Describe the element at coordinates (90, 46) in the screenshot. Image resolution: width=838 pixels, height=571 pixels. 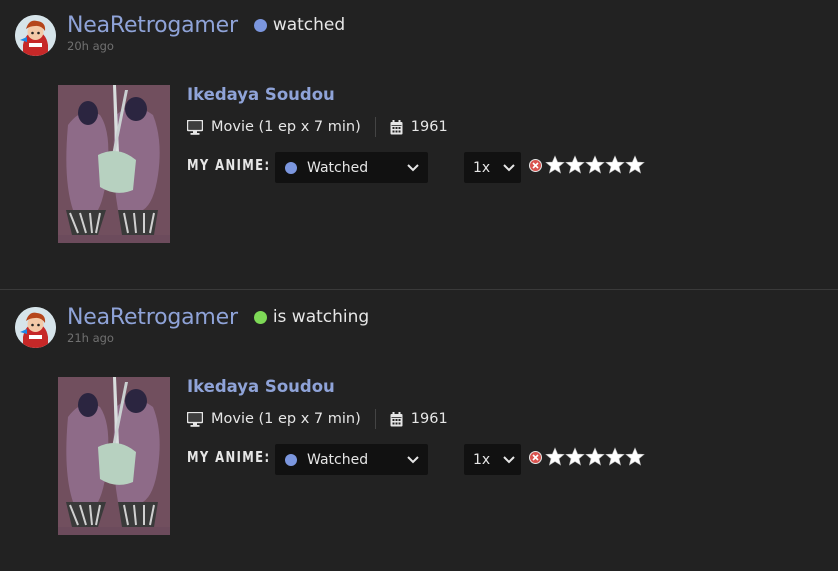
I see `activity-timestamp: 20h ago` at that location.